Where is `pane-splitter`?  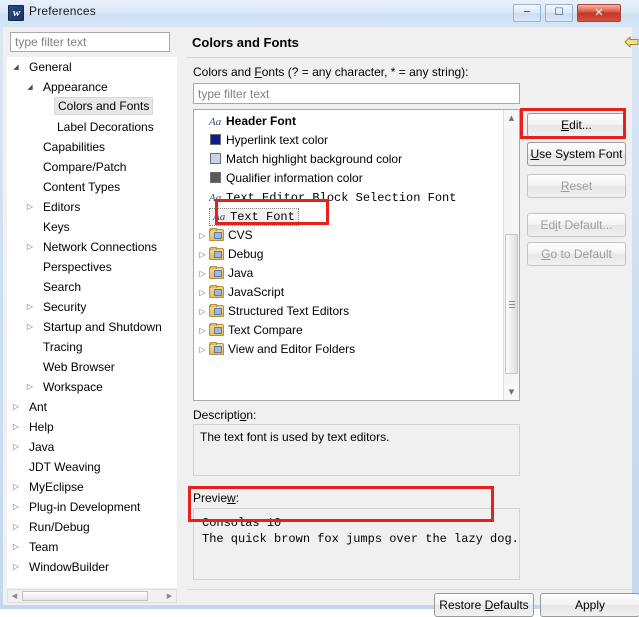 pane-splitter is located at coordinates (183, 316).